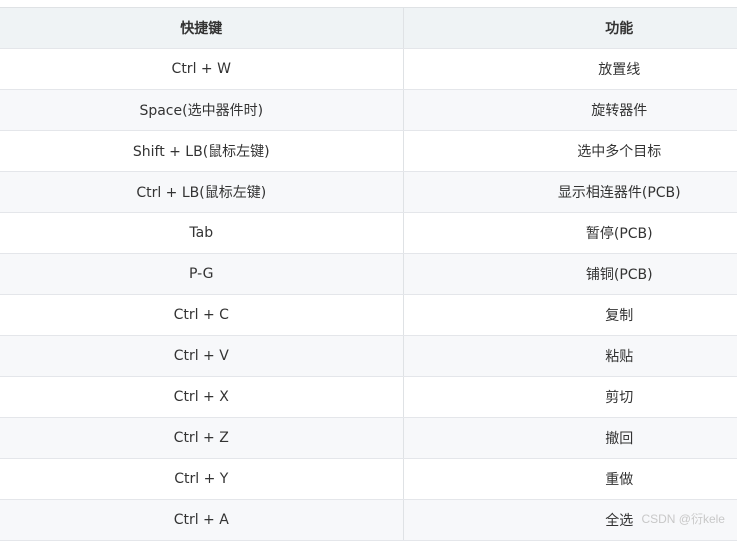 Image resolution: width=737 pixels, height=541 pixels. What do you see at coordinates (202, 274) in the screenshot?
I see `shortcut-cell: P-G` at bounding box center [202, 274].